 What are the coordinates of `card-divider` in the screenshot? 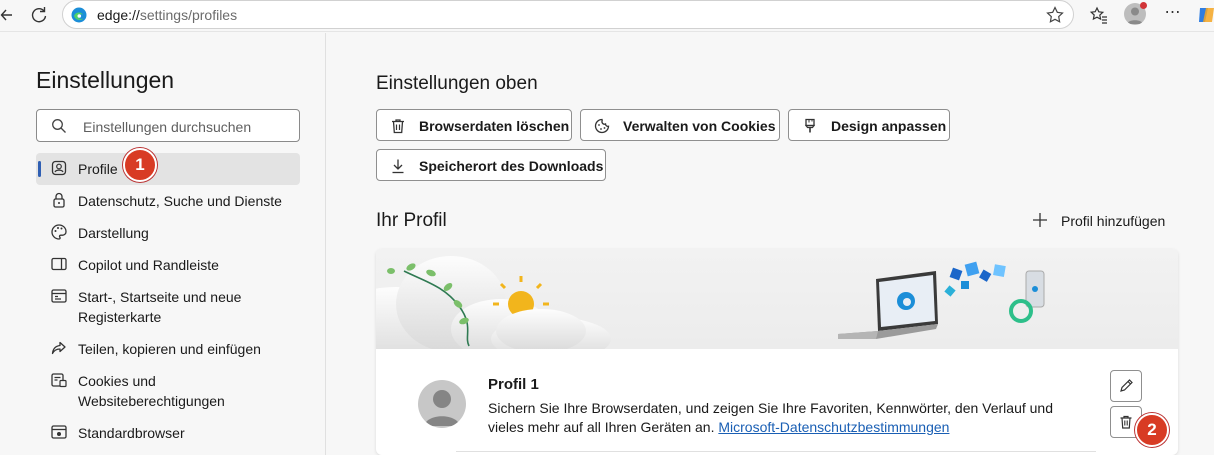 It's located at (776, 451).